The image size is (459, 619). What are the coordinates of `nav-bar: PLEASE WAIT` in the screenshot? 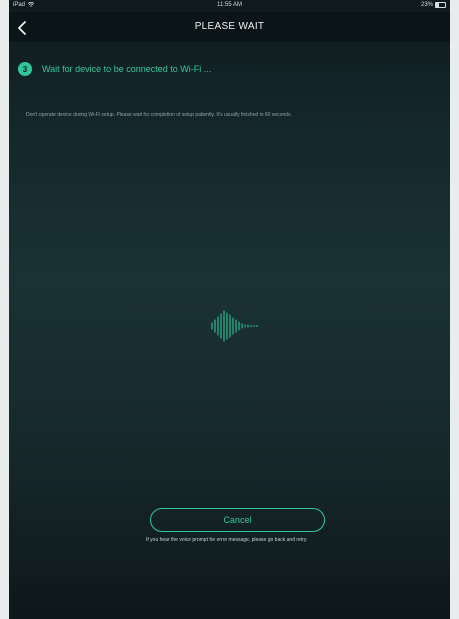 It's located at (229, 27).